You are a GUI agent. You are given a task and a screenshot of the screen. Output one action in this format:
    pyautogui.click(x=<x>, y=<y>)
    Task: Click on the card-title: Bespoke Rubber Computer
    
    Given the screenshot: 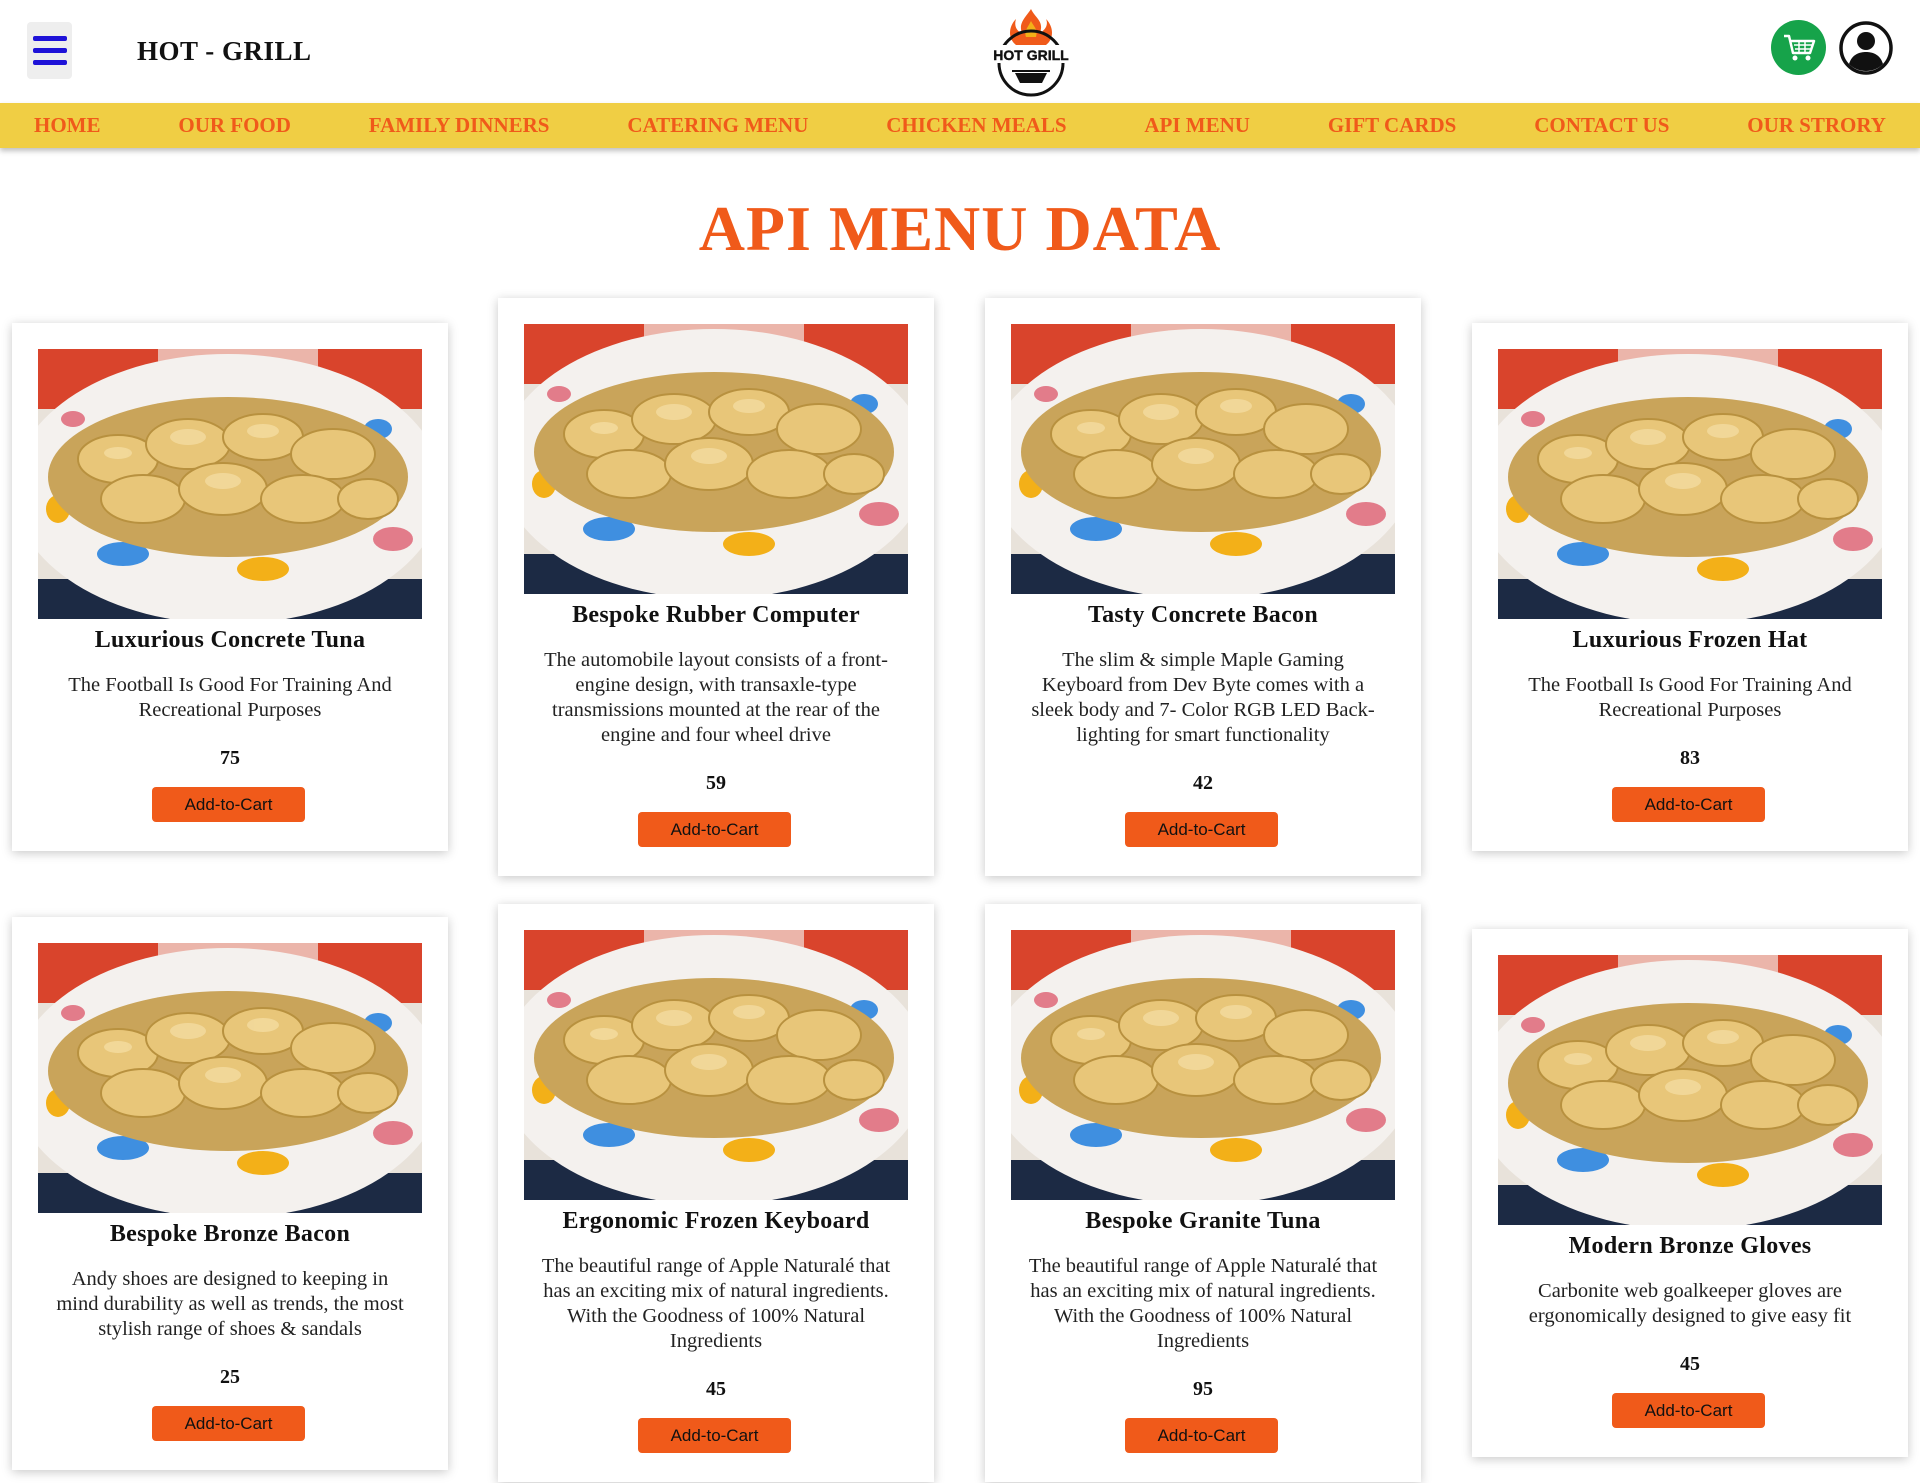 What is the action you would take?
    pyautogui.click(x=716, y=615)
    